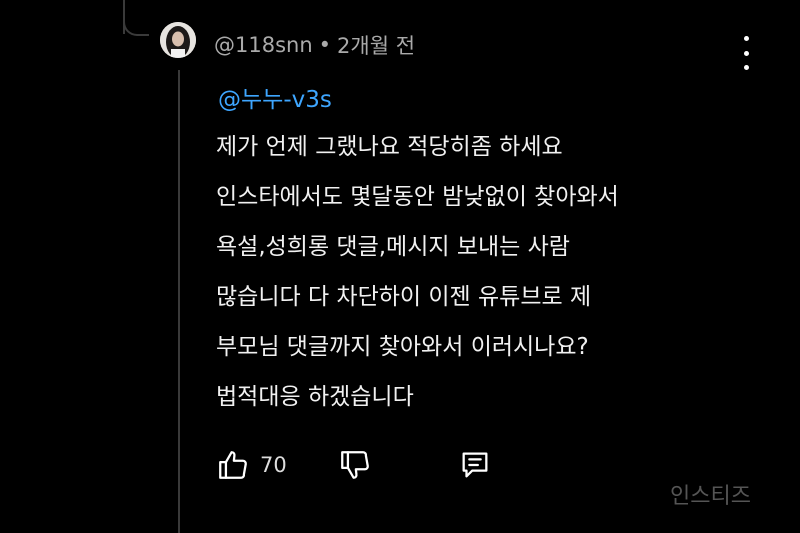 This screenshot has height=533, width=800. Describe the element at coordinates (233, 465) in the screenshot. I see `thumbs-up-icon` at that location.